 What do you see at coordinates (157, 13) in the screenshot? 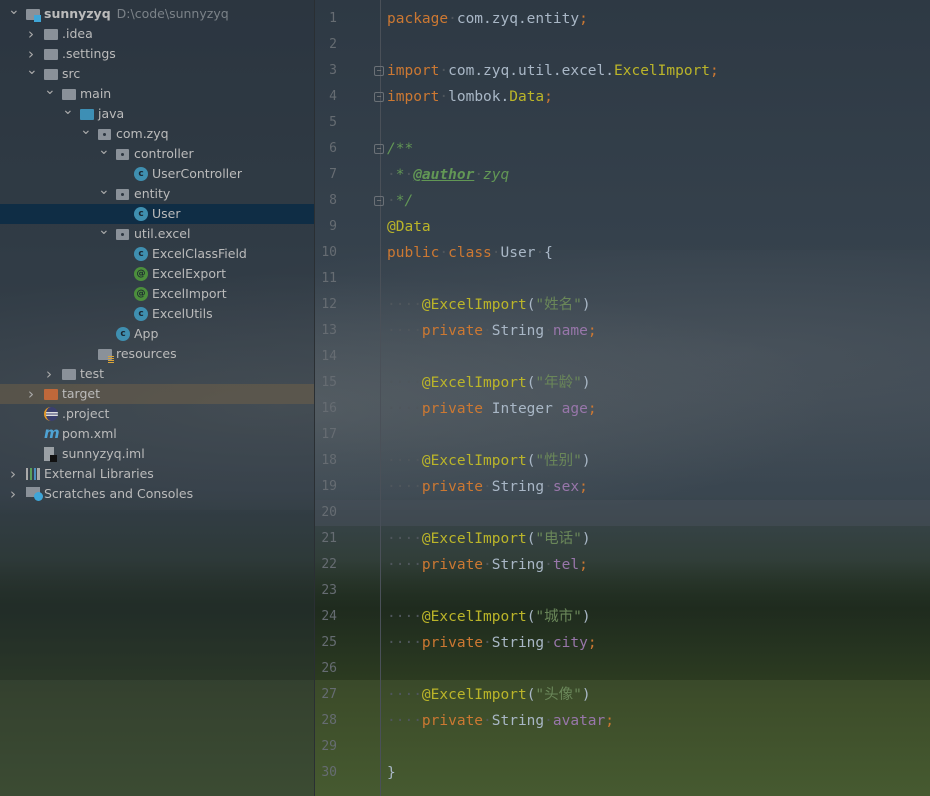
I see `tree-item: ⌄ sunnyzyq D:\code\sunnyzyq` at bounding box center [157, 13].